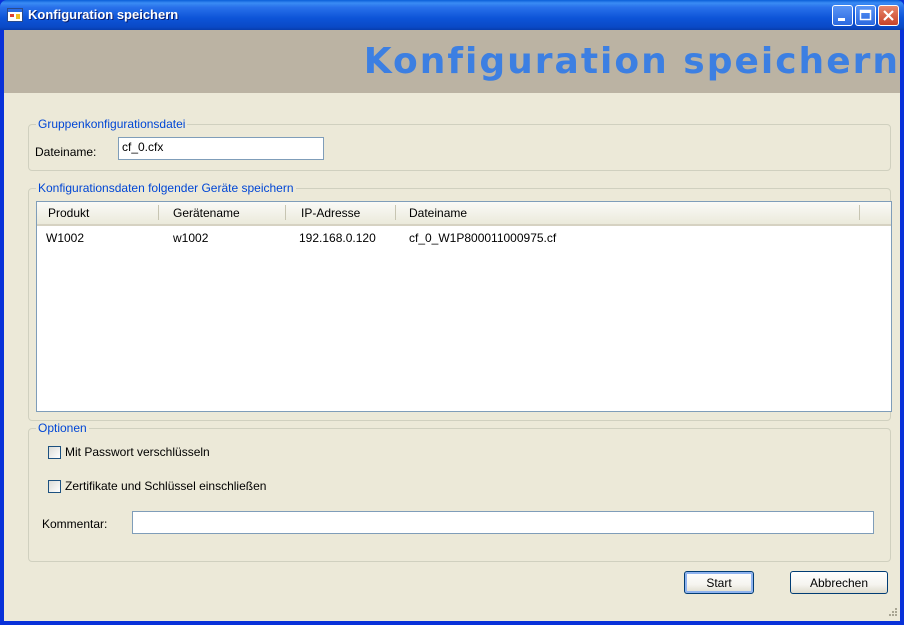 The width and height of the screenshot is (912, 625). I want to click on start-button: Start, so click(719, 582).